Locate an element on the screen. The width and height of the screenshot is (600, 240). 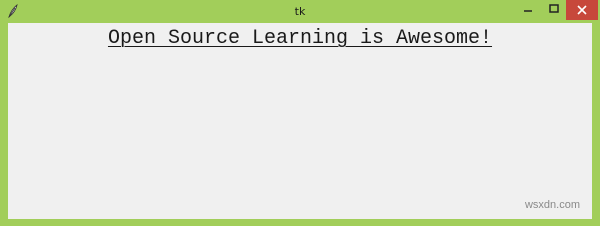
headline-label: Open Source Learning is Awesome! is located at coordinates (300, 38).